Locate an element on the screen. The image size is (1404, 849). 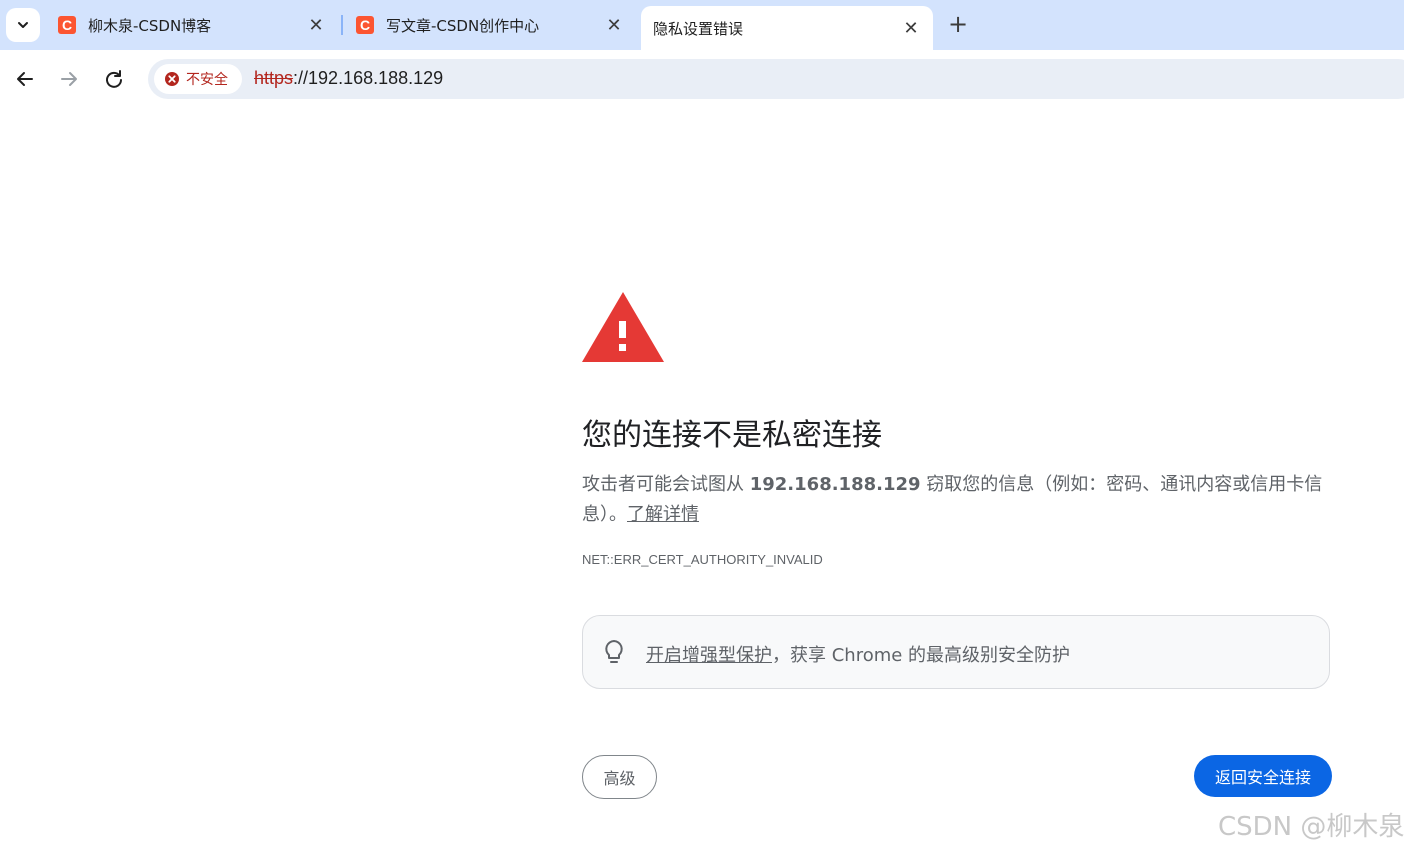
url-host: ://192.168.188.129 is located at coordinates (368, 78).